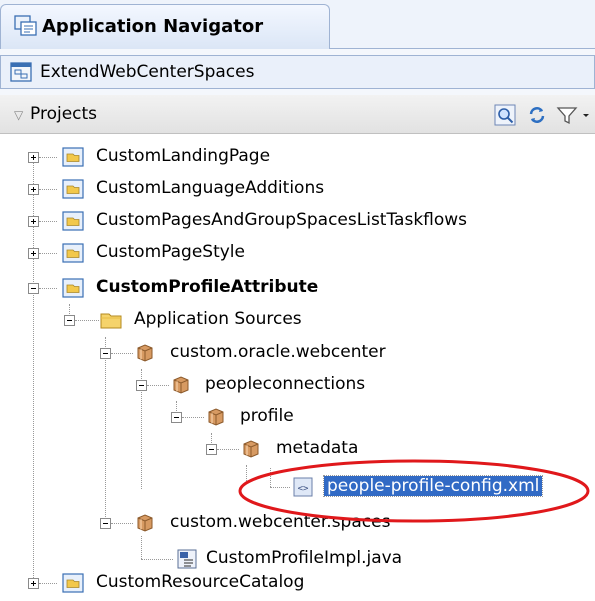 The image size is (595, 601). I want to click on projects-label: Projects, so click(64, 114).